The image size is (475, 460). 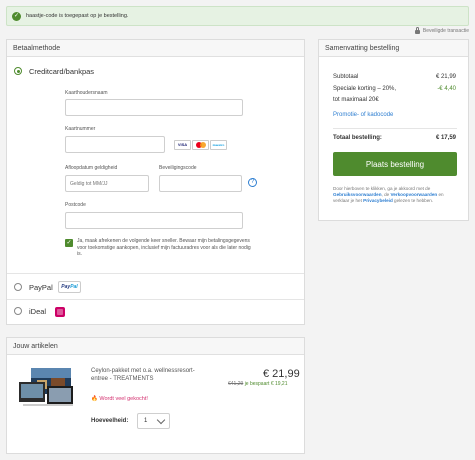 I want to click on discount-label: Speciale korting – 20%,, so click(x=365, y=89).